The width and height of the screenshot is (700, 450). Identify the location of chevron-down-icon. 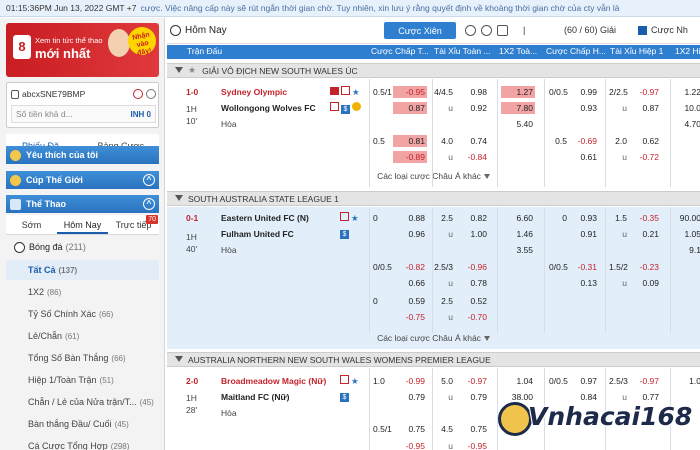
(151, 94).